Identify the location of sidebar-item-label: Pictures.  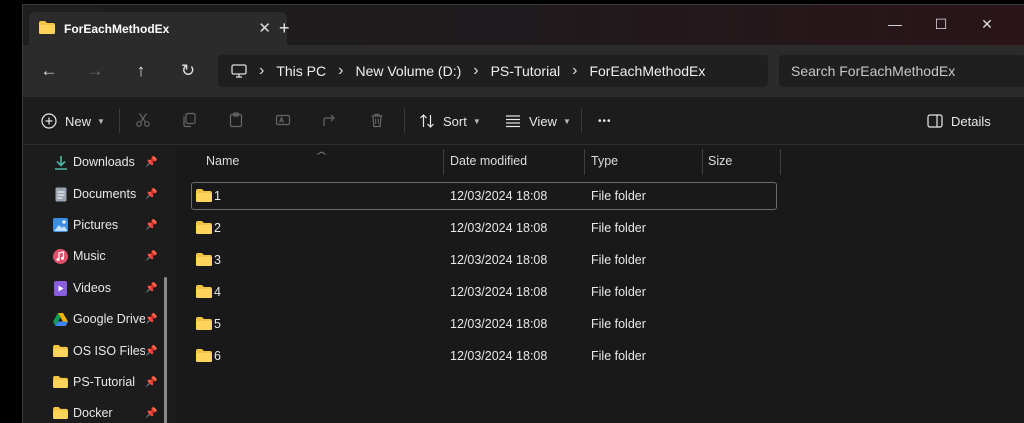
(96, 225).